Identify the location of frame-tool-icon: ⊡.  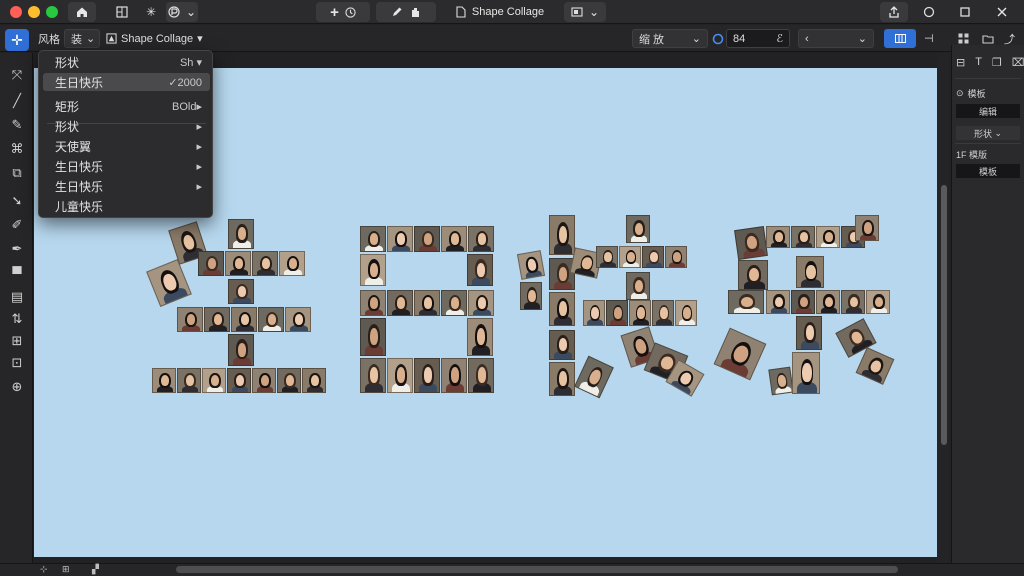
(17, 363).